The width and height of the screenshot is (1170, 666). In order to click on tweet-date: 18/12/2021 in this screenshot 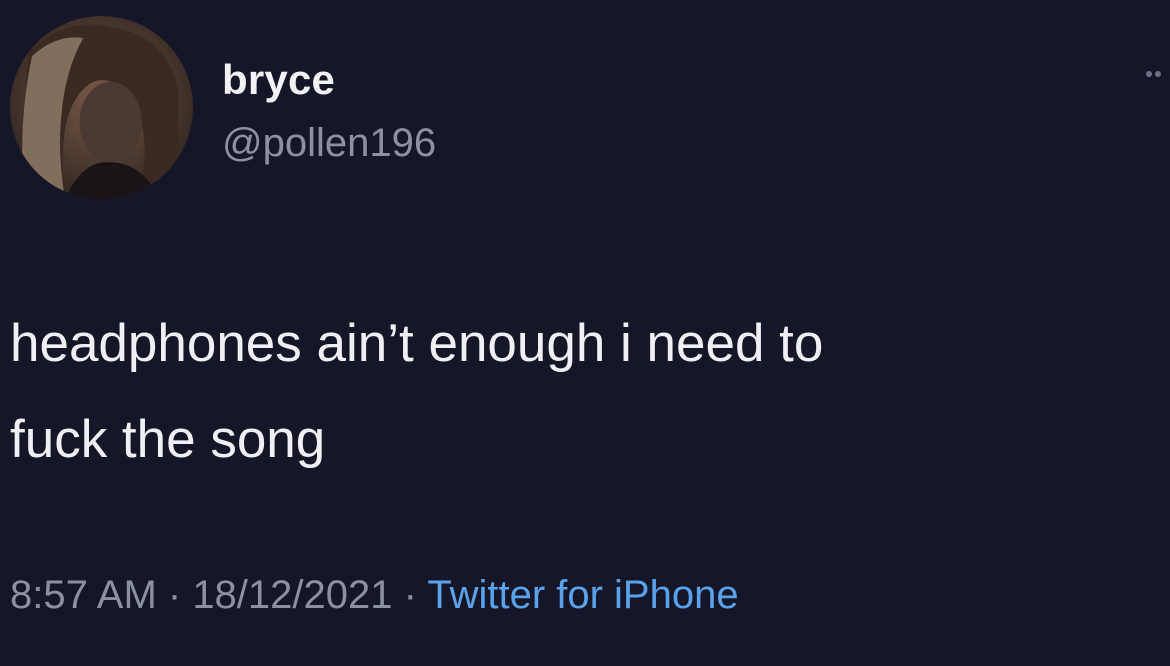, I will do `click(292, 595)`.